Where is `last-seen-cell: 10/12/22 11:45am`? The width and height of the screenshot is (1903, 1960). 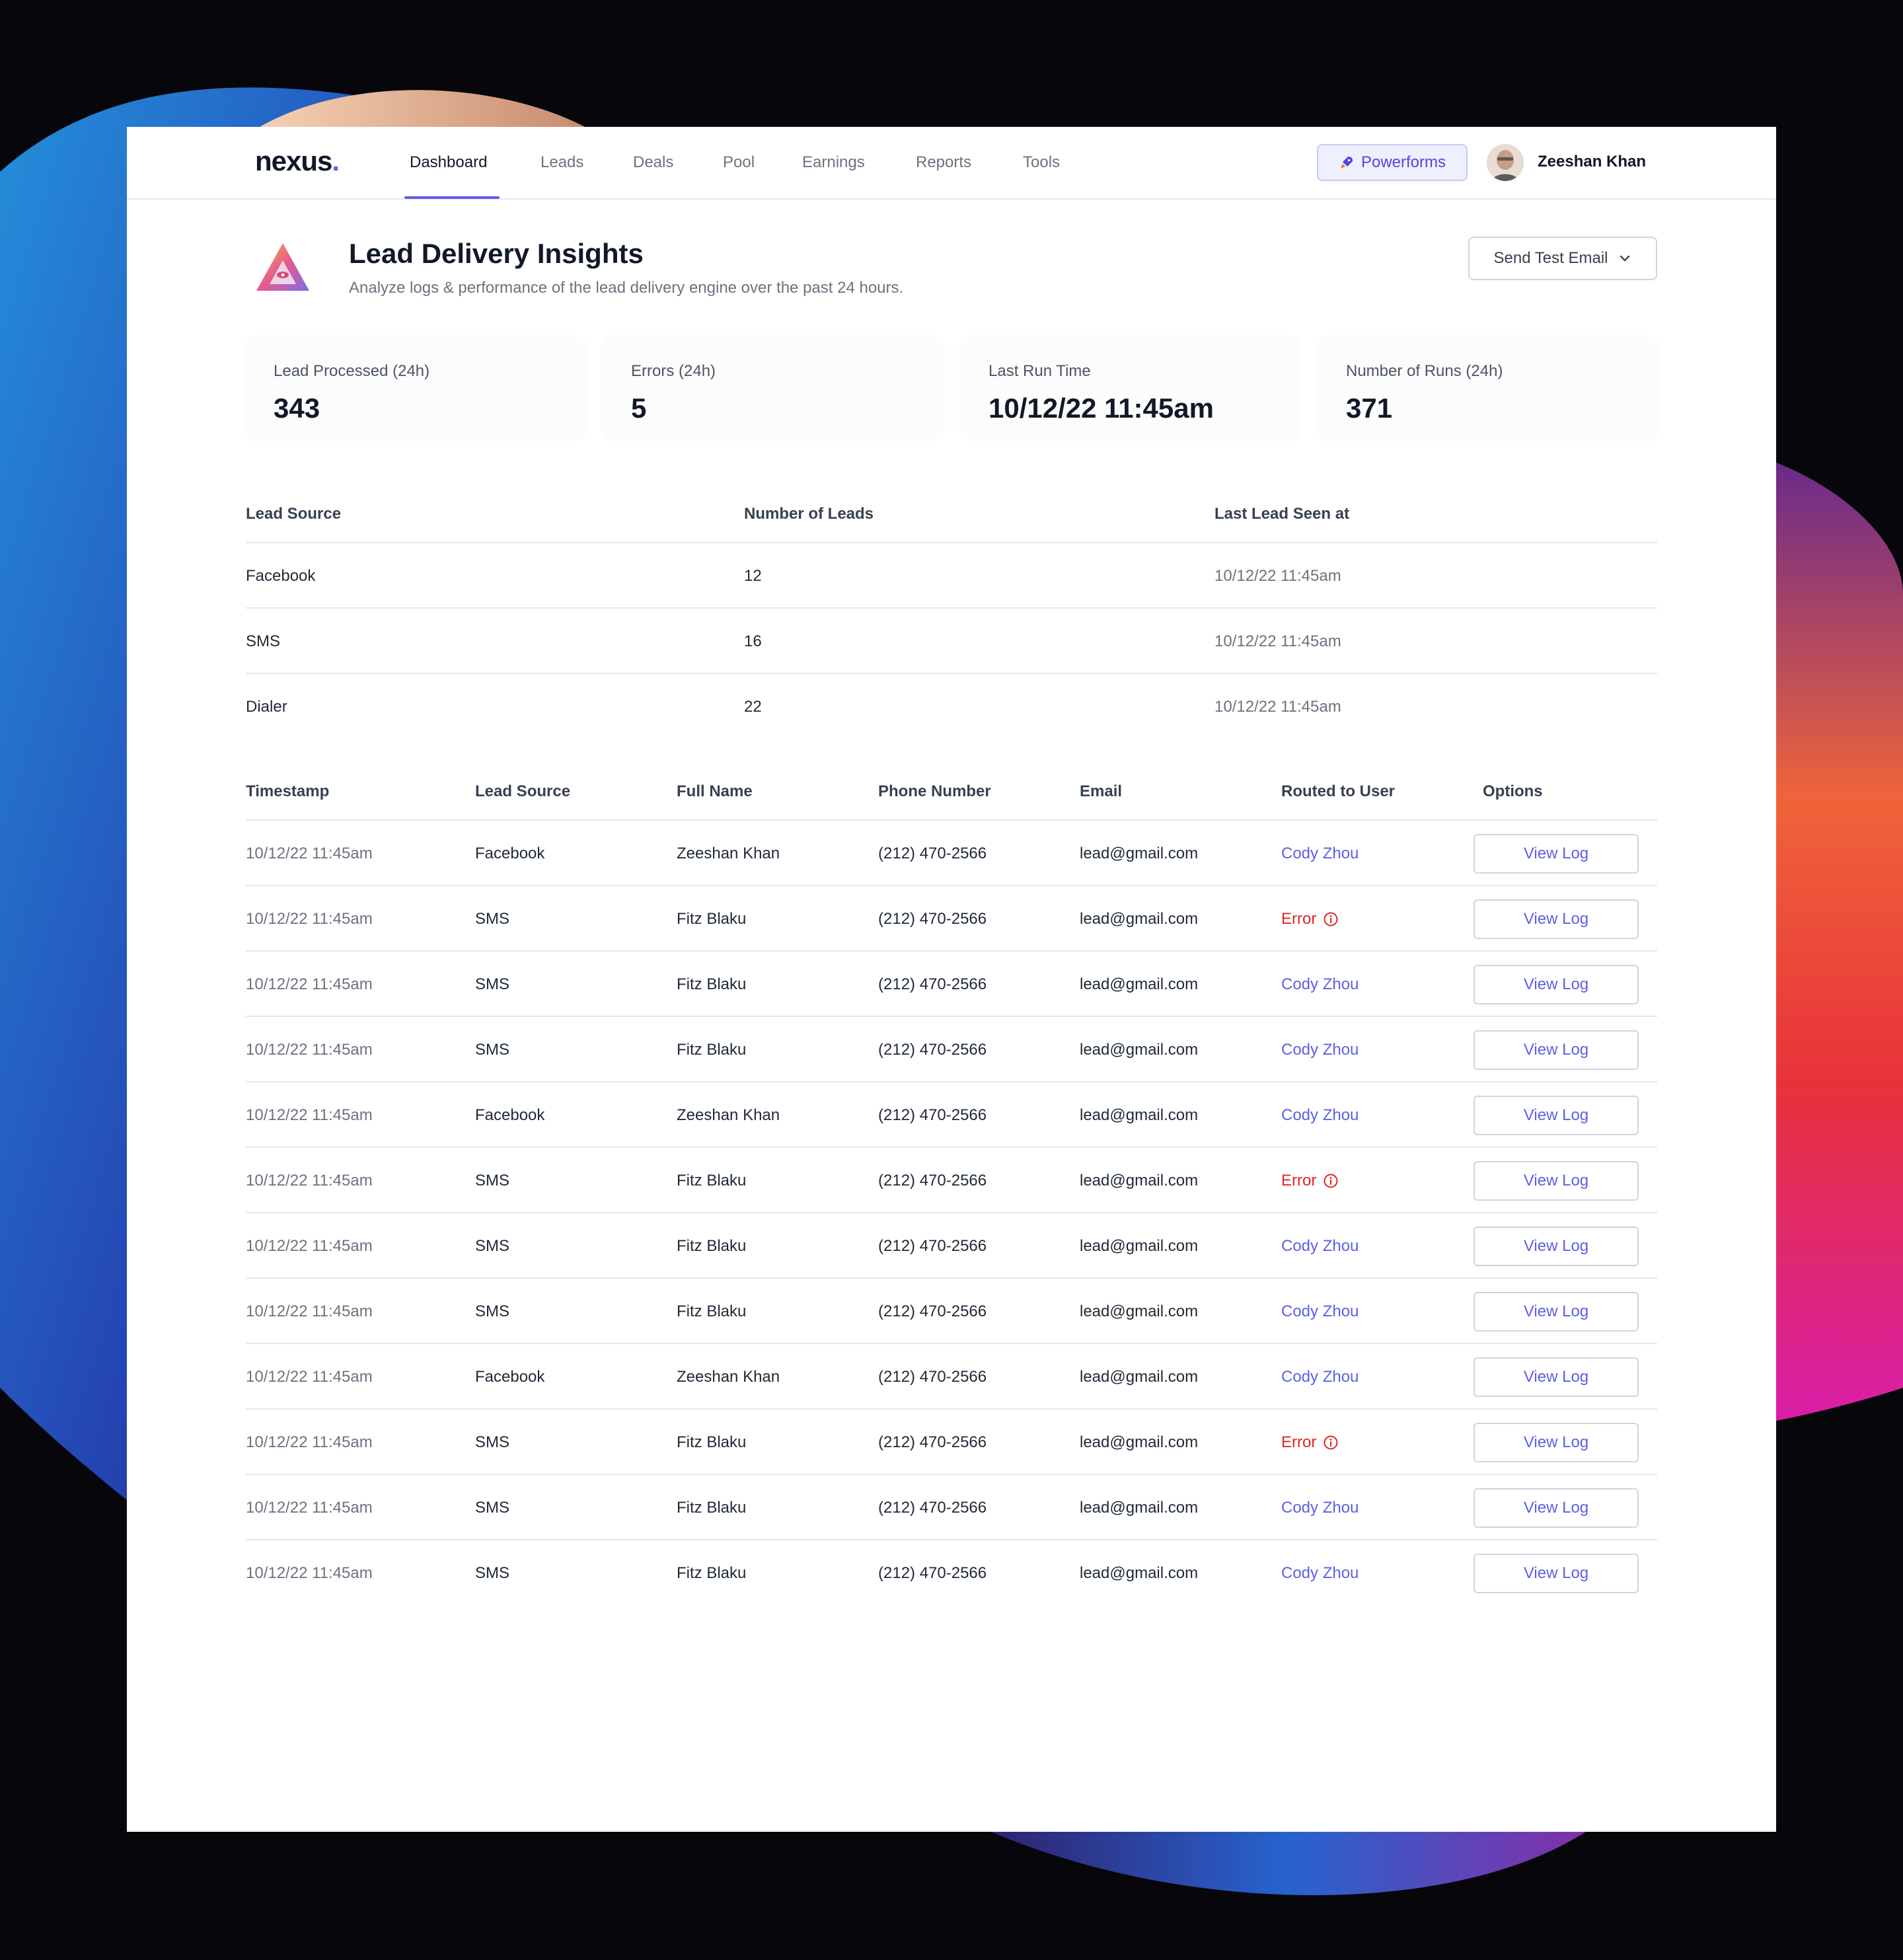
last-seen-cell: 10/12/22 11:45am is located at coordinates (1278, 576).